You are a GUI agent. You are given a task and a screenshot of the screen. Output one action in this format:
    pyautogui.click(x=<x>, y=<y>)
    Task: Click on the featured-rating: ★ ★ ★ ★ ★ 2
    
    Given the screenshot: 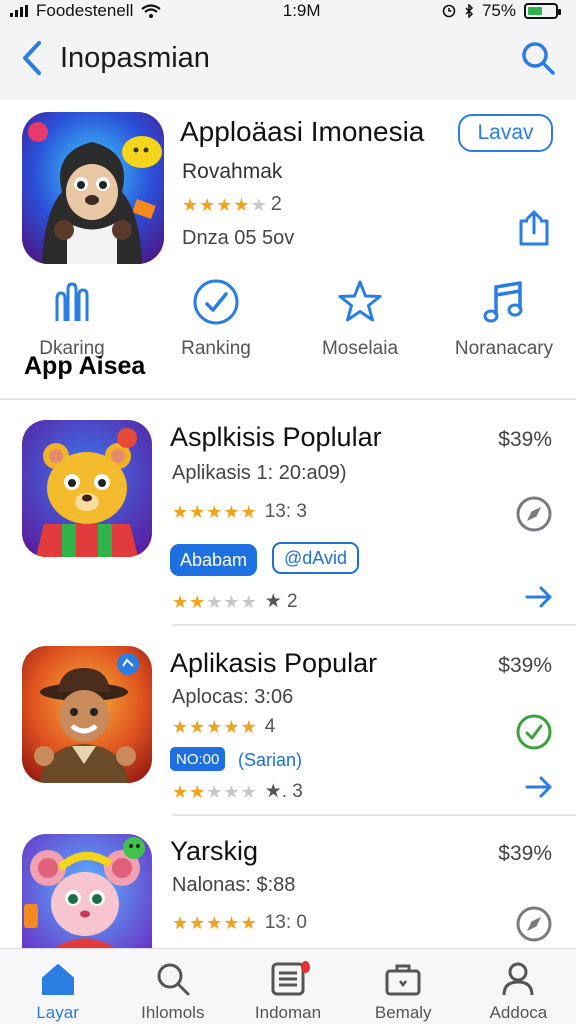 What is the action you would take?
    pyautogui.click(x=232, y=204)
    